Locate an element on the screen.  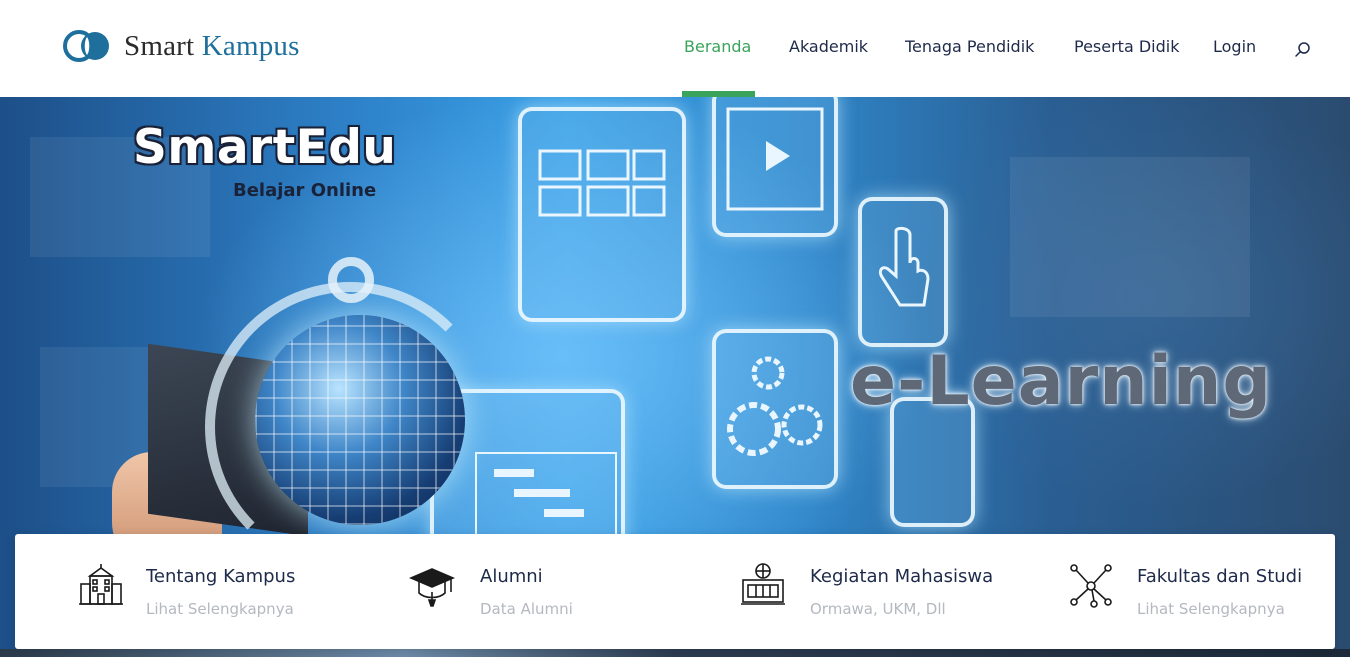
feature-fakultas-dan-studi: Fakultas dan Studi Lihat Selengkapnya is located at coordinates (1170, 591).